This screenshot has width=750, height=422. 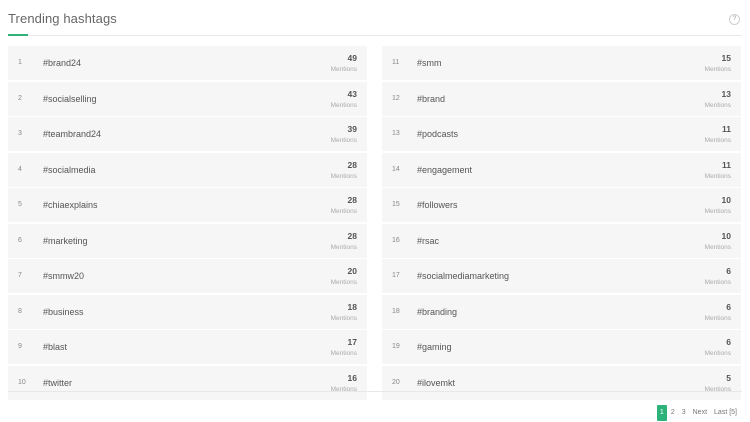 I want to click on next-page-button: Next, so click(x=700, y=413).